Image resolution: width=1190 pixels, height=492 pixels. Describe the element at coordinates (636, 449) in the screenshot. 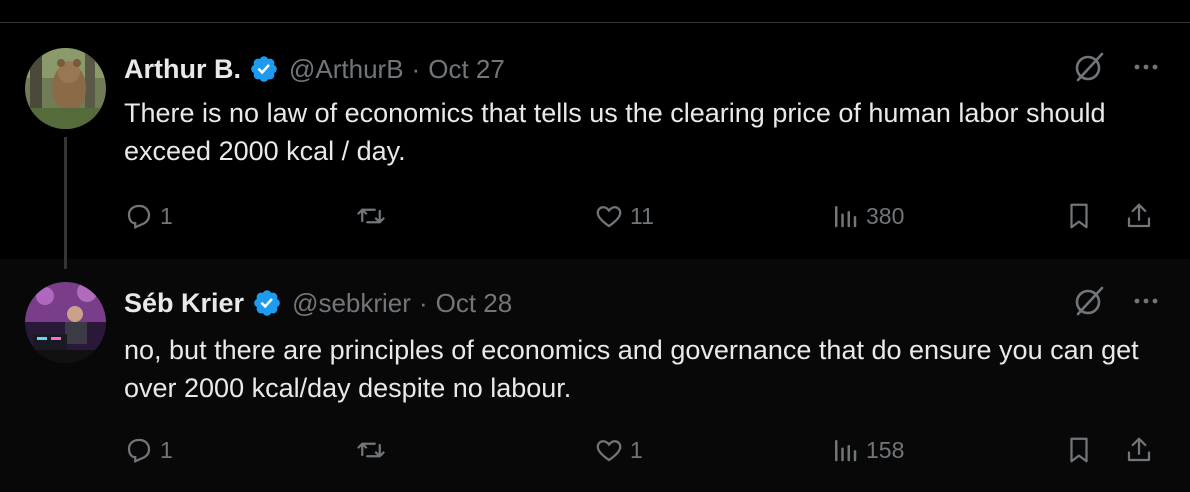

I see `like-count: 1` at that location.